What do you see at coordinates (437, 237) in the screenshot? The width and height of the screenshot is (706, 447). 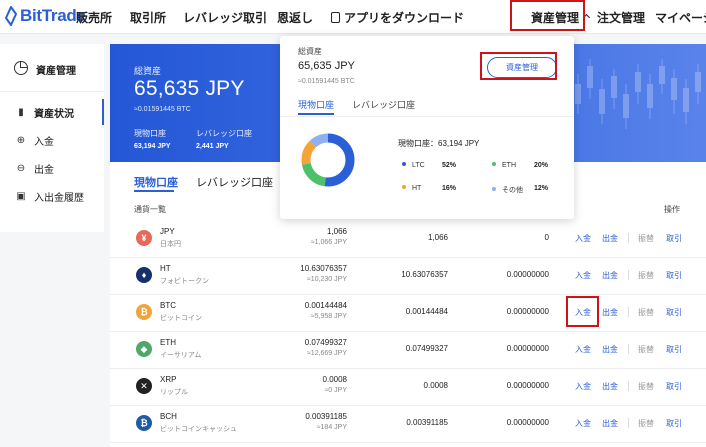 I see `coin-available: 1,066` at bounding box center [437, 237].